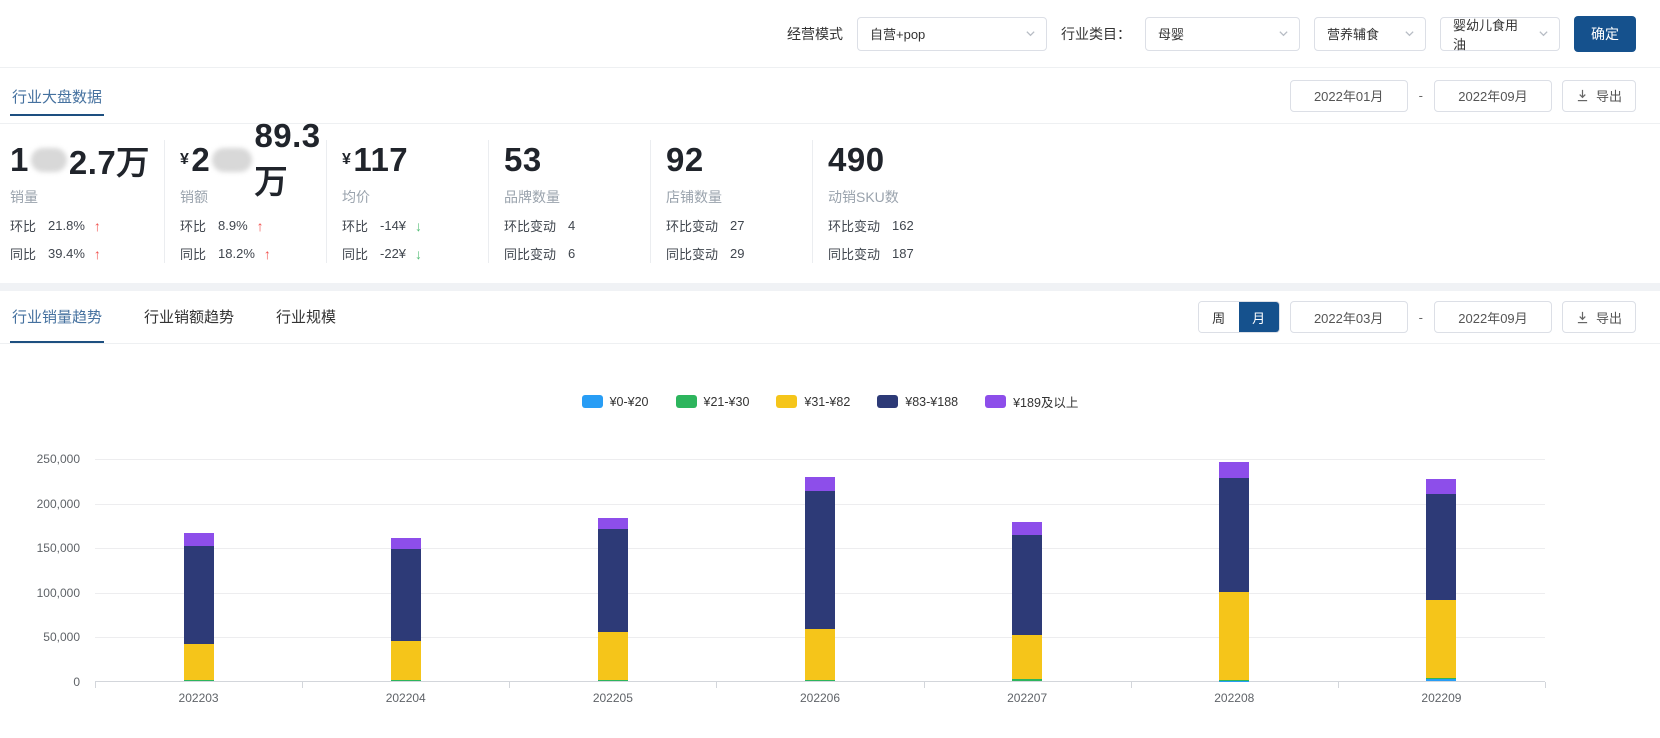 This screenshot has width=1660, height=738. I want to click on x-axis-tick-label: 202209, so click(1441, 698).